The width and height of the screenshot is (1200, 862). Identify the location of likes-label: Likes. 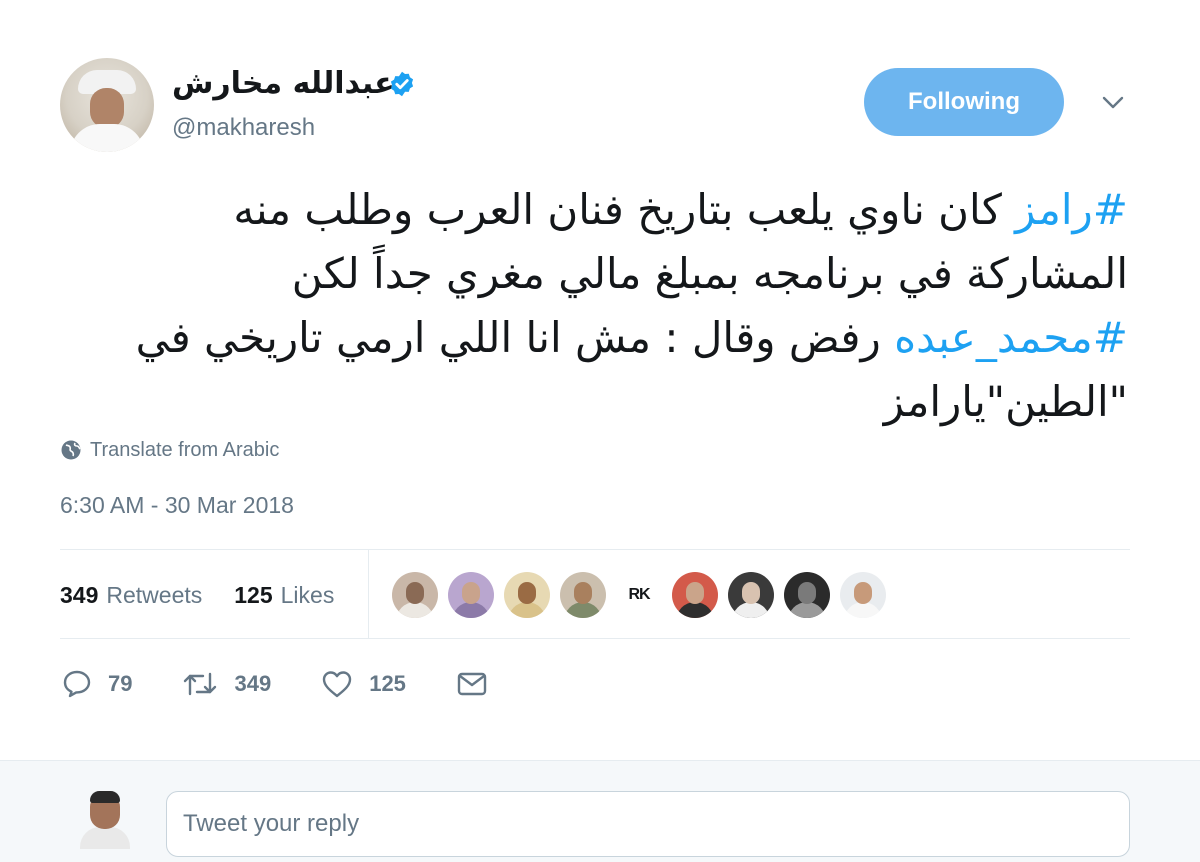
(307, 594).